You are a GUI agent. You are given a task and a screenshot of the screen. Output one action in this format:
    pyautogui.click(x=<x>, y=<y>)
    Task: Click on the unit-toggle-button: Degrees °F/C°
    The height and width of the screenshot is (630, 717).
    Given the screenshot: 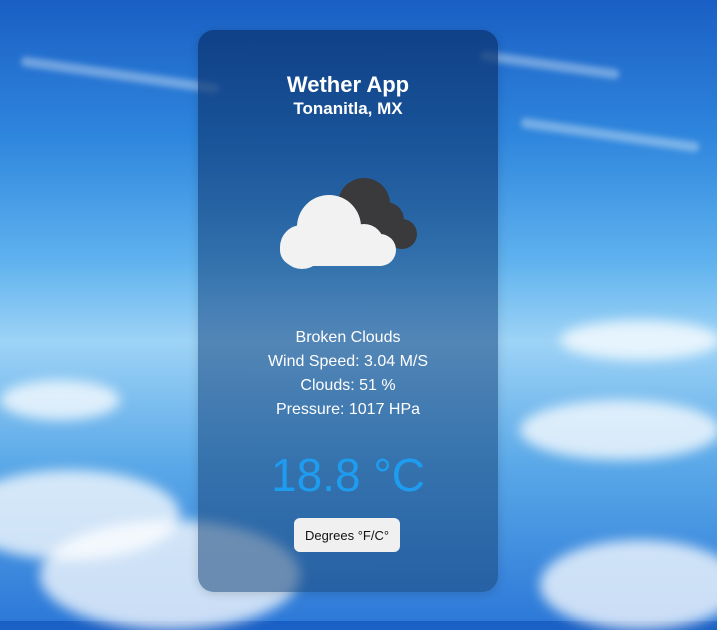 What is the action you would take?
    pyautogui.click(x=347, y=535)
    